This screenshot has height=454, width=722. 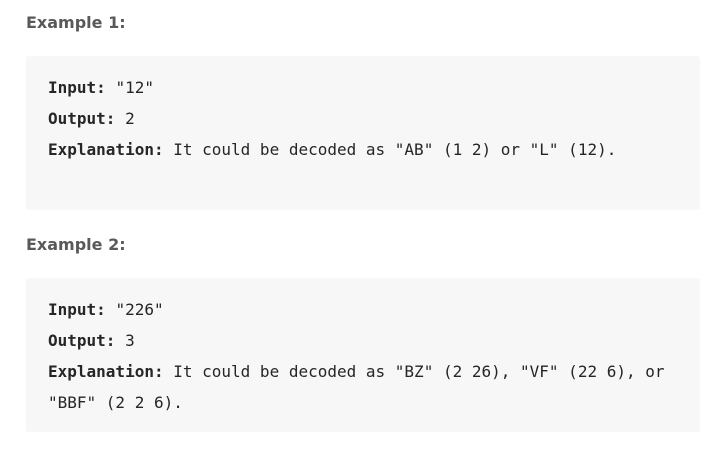 What do you see at coordinates (363, 340) in the screenshot?
I see `example-2-output-line: Output: 3` at bounding box center [363, 340].